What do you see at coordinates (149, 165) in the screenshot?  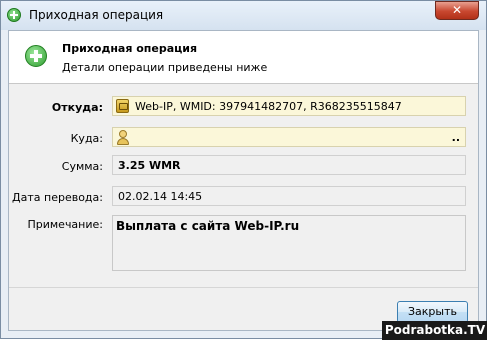 I see `amount-value: 3.25 WMR` at bounding box center [149, 165].